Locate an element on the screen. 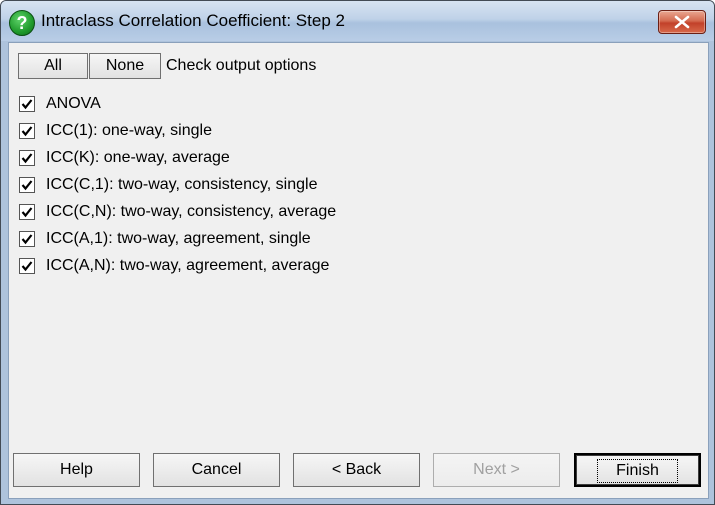 Image resolution: width=715 pixels, height=505 pixels. close-button is located at coordinates (682, 22).